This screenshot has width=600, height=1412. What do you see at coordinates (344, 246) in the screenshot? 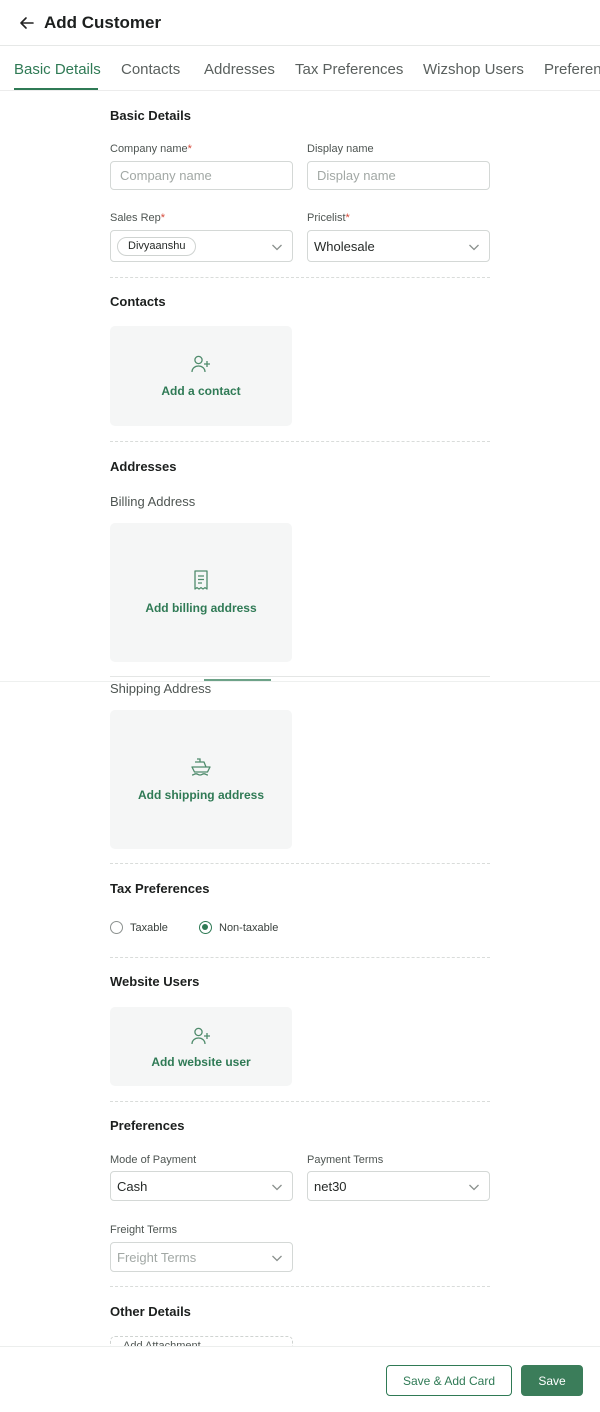
I see `pricelist-value: Wholesale` at bounding box center [344, 246].